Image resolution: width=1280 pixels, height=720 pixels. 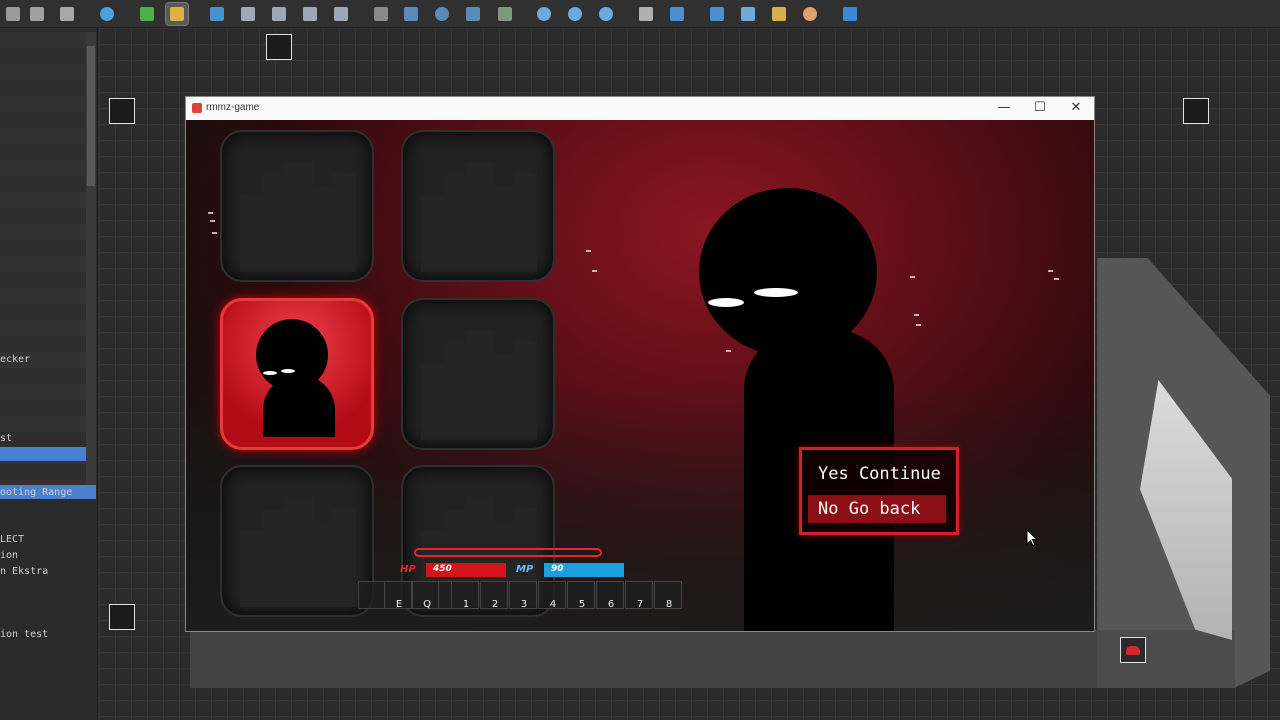 I want to click on hp-value: 450, so click(x=442, y=569).